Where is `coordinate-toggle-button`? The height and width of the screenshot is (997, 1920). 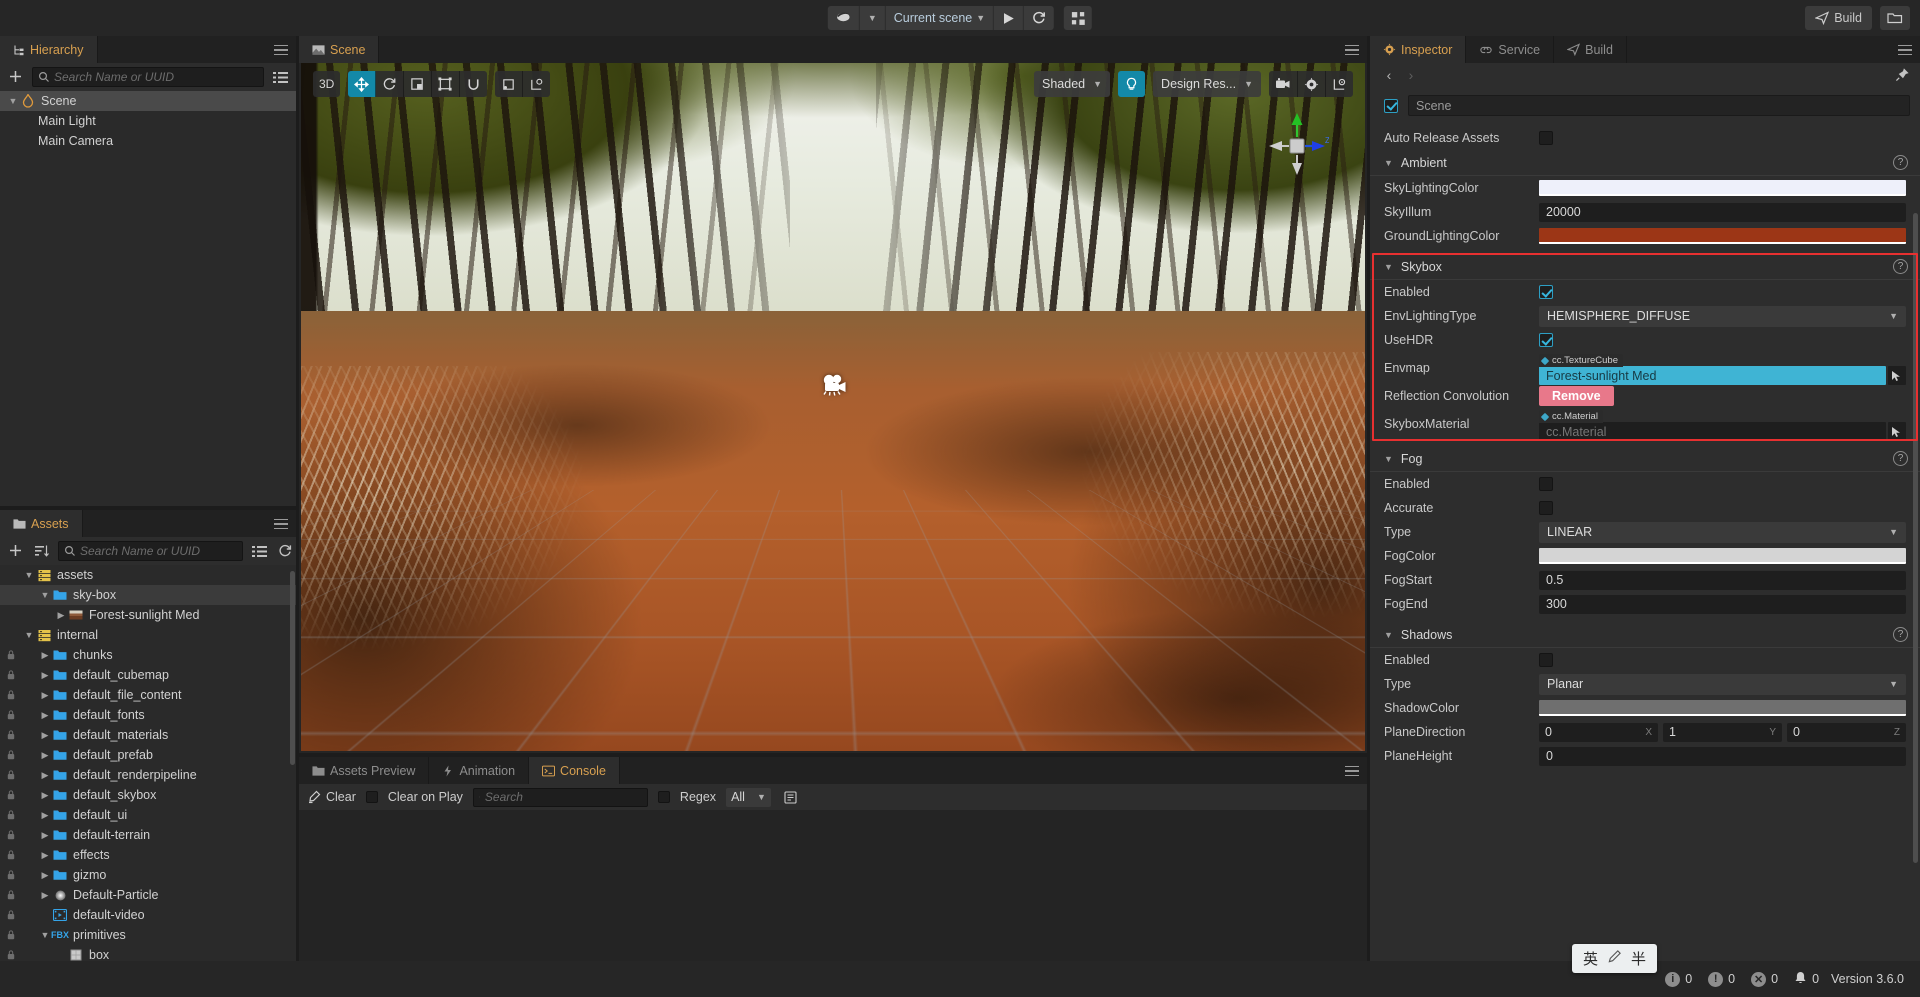 coordinate-toggle-button is located at coordinates (536, 84).